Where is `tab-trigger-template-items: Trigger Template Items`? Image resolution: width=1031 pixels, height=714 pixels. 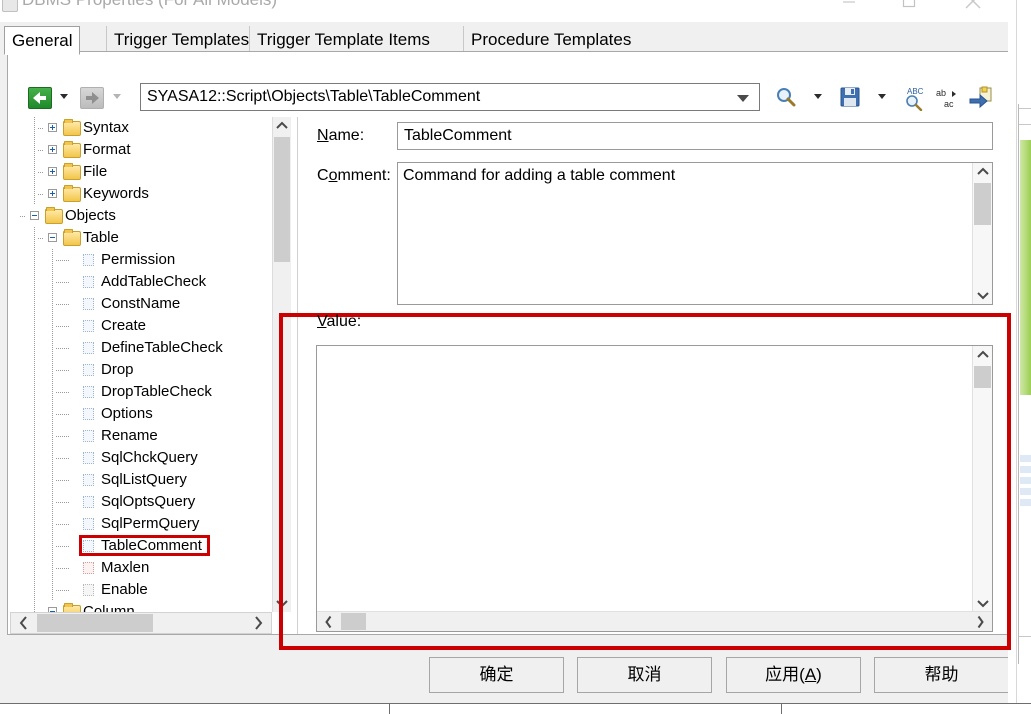 tab-trigger-template-items: Trigger Template Items is located at coordinates (343, 39).